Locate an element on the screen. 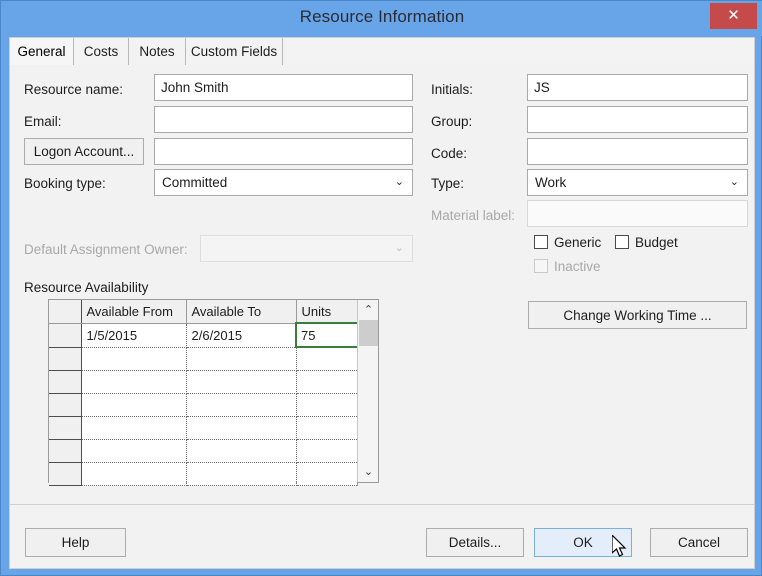 The image size is (762, 576). help-button: Help is located at coordinates (75, 542).